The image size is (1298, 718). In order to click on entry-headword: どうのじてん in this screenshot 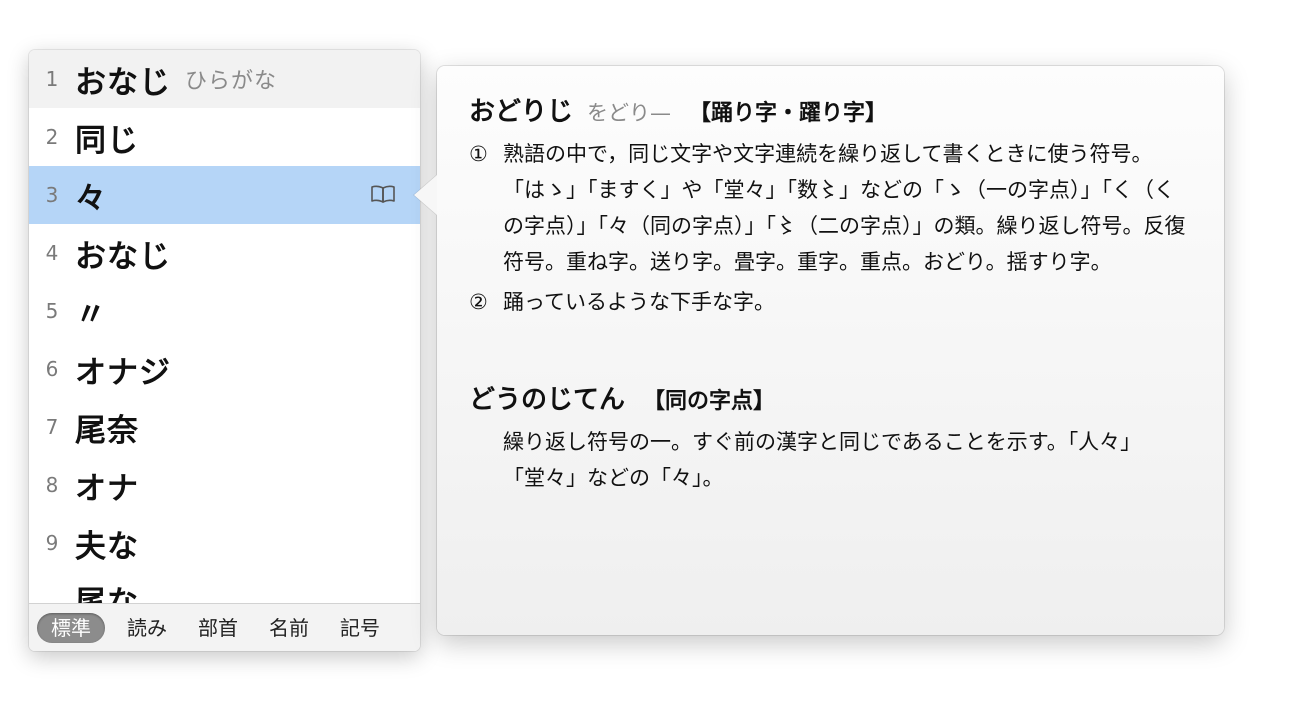, I will do `click(547, 400)`.